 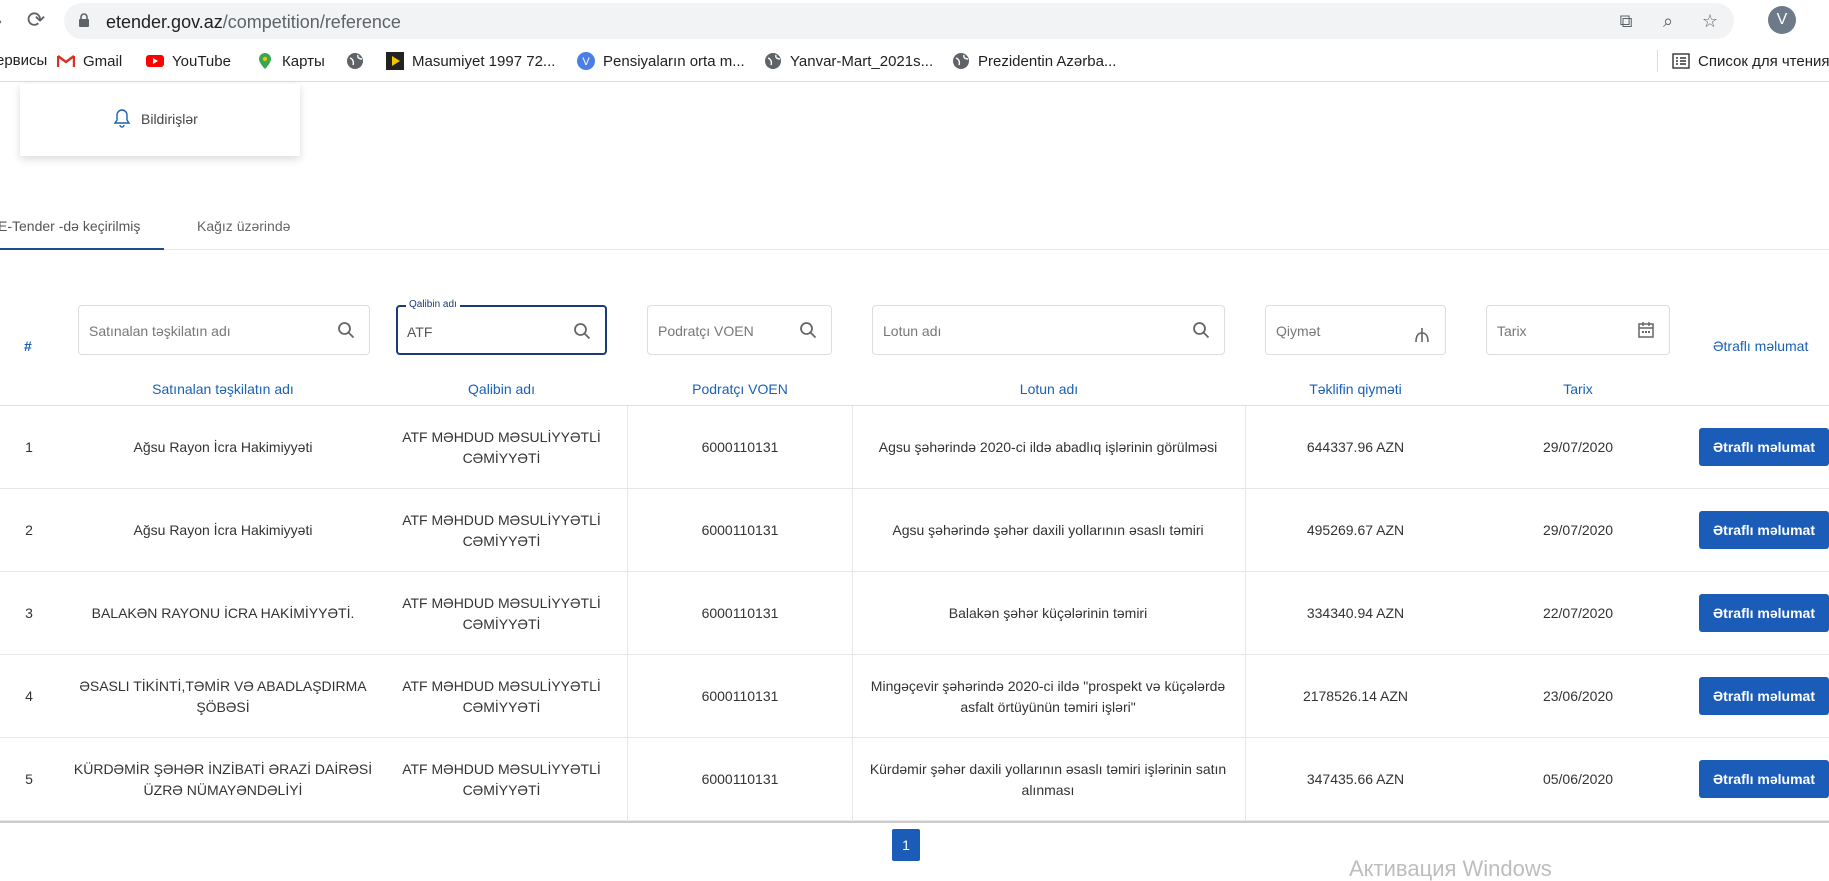 What do you see at coordinates (1578, 779) in the screenshot?
I see `date-cell: 05/06/2020` at bounding box center [1578, 779].